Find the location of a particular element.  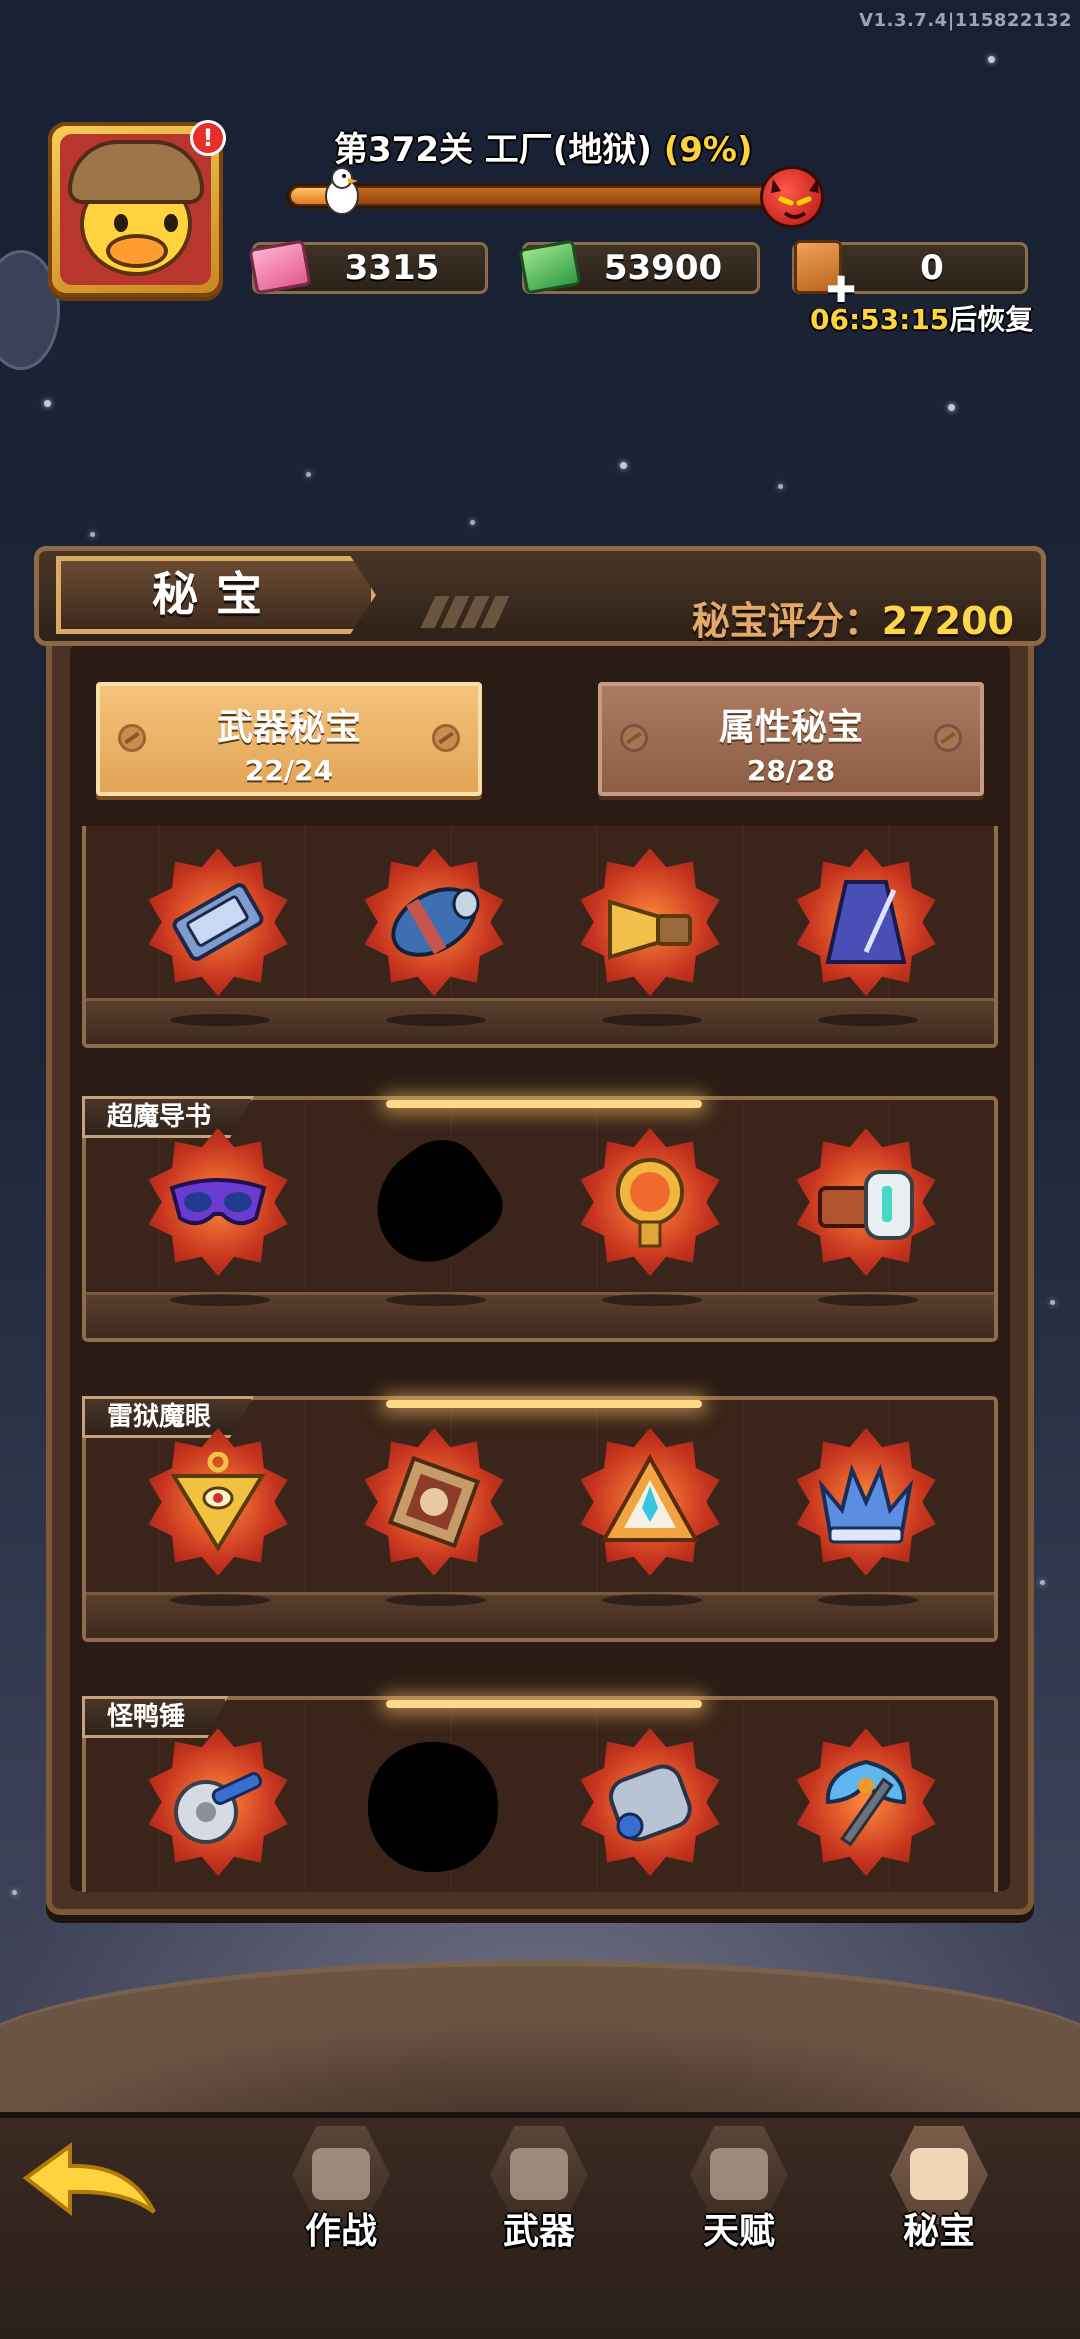

avatar-portrait is located at coordinates (135, 209).